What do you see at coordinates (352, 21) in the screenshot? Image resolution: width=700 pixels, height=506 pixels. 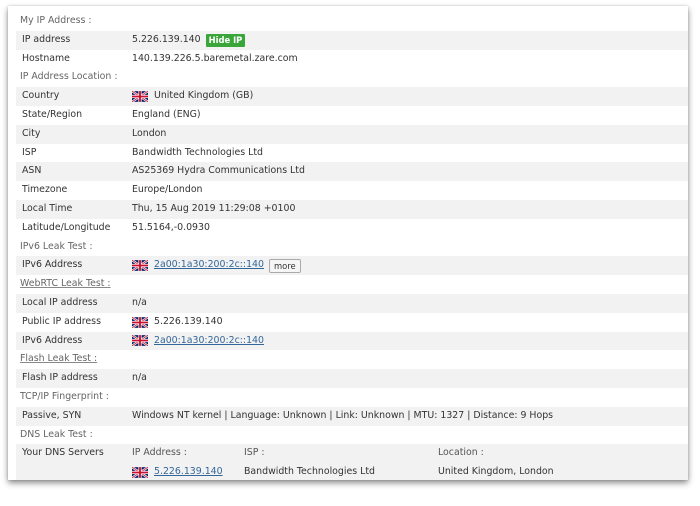 I see `section-my-ip: My IP Address :` at bounding box center [352, 21].